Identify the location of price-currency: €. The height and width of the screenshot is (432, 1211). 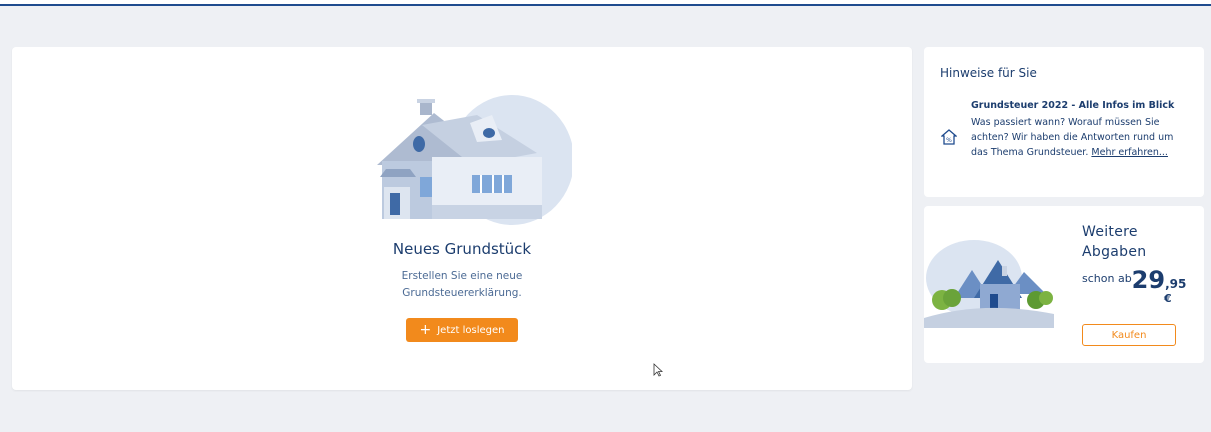
(1168, 298).